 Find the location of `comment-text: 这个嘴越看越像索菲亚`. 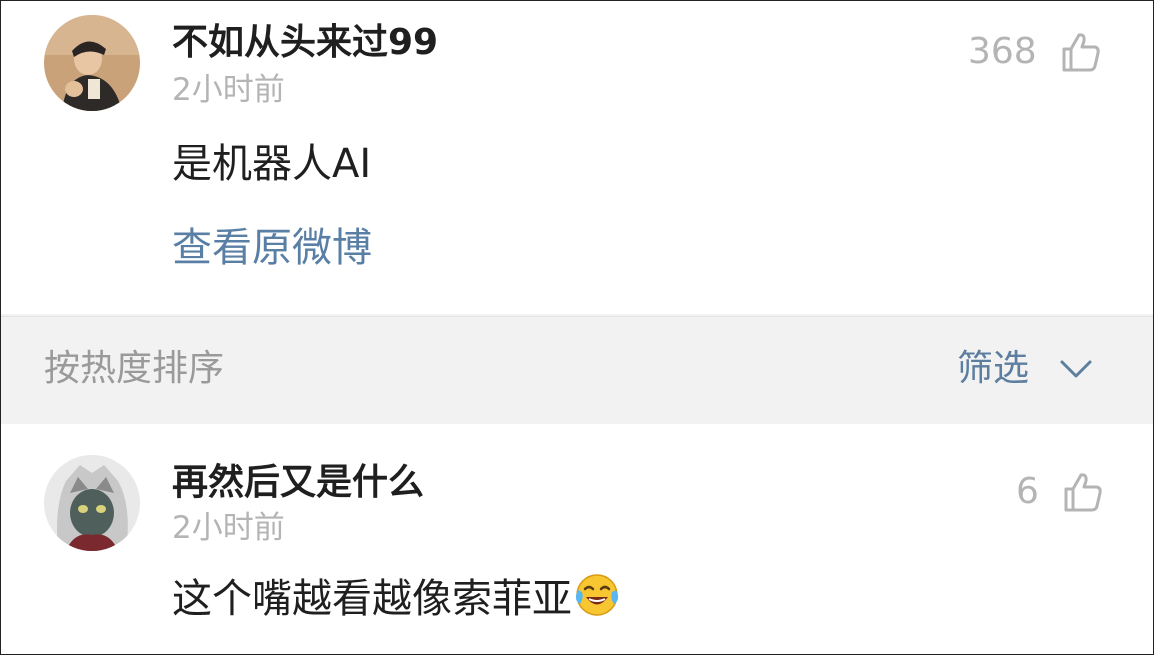

comment-text: 这个嘴越看越像索菲亚 is located at coordinates (372, 599).